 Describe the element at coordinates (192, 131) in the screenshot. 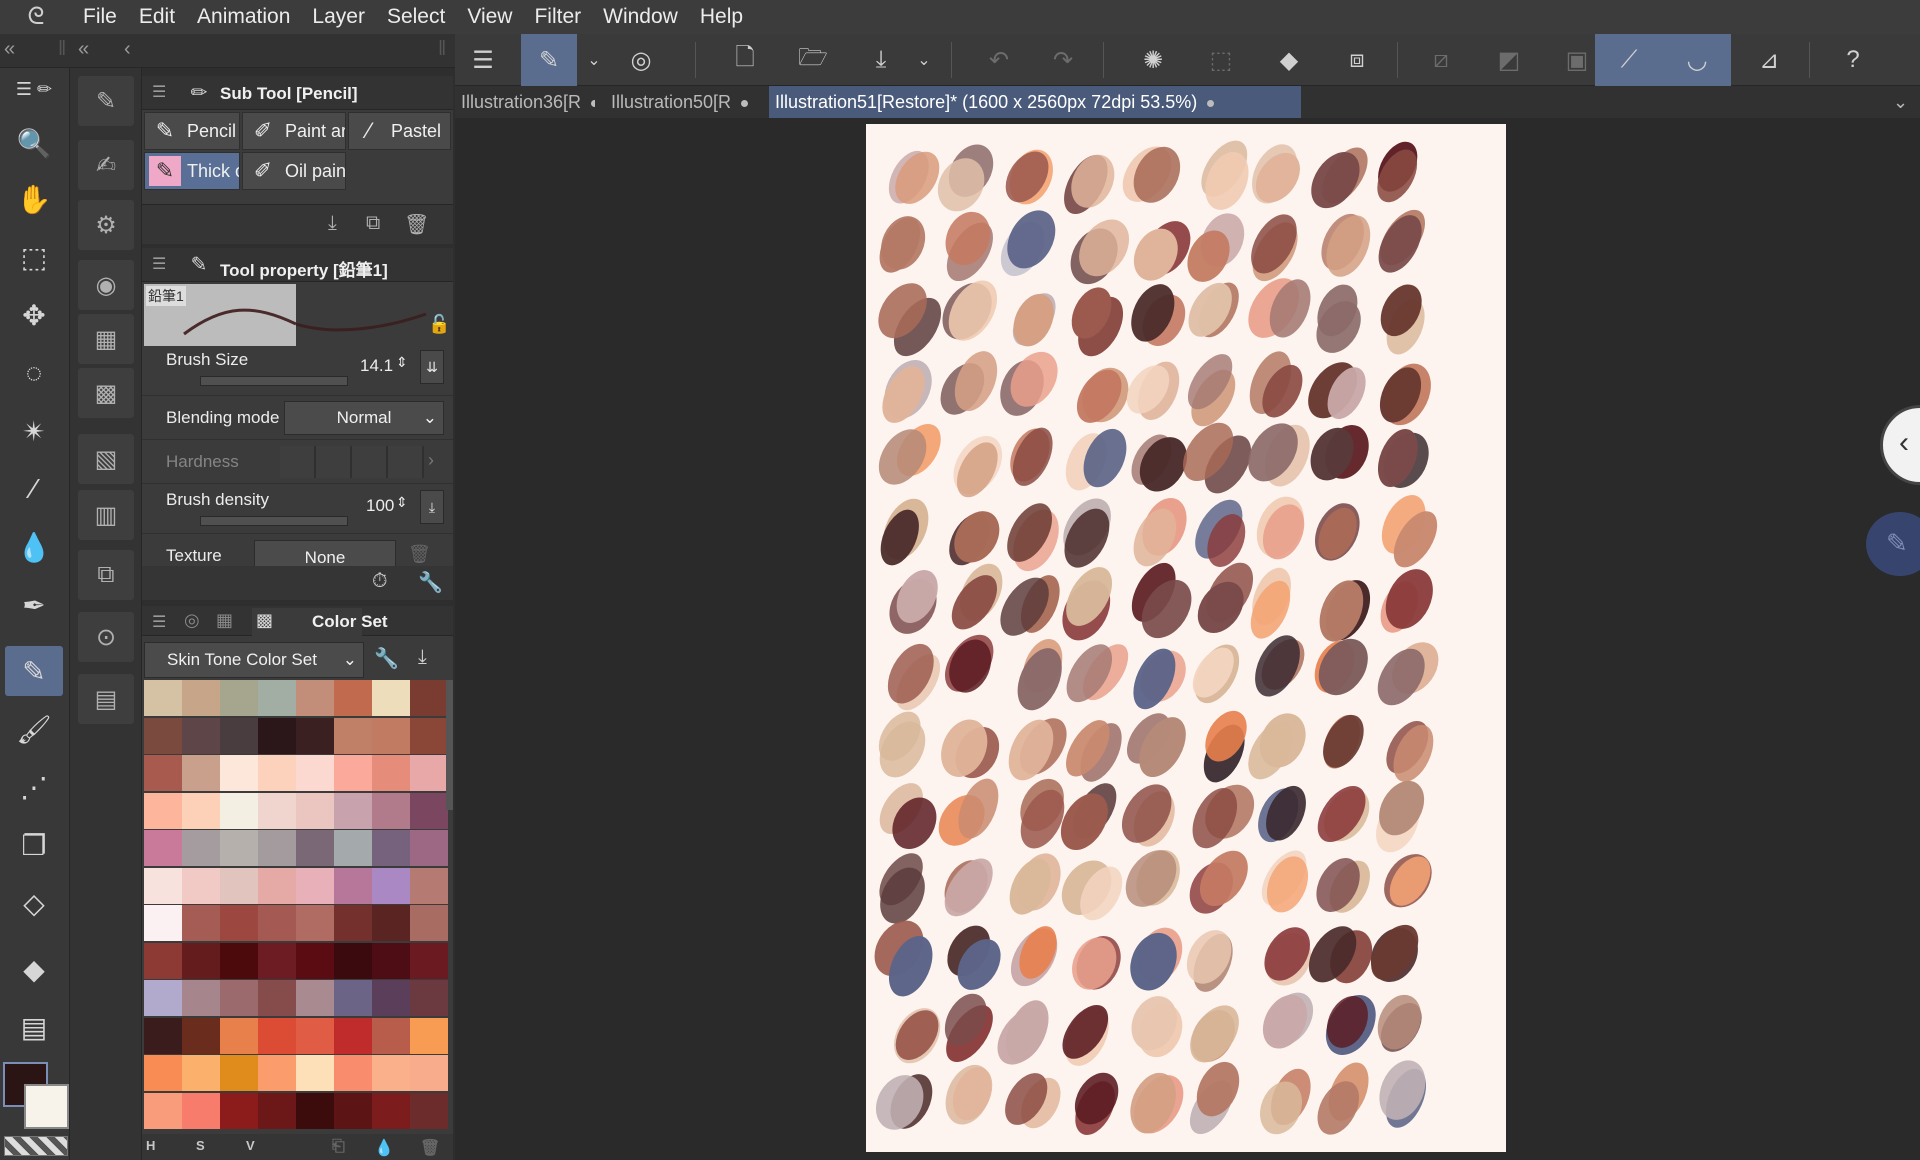

I see `subtool-pencil: ✎ Pencil` at that location.